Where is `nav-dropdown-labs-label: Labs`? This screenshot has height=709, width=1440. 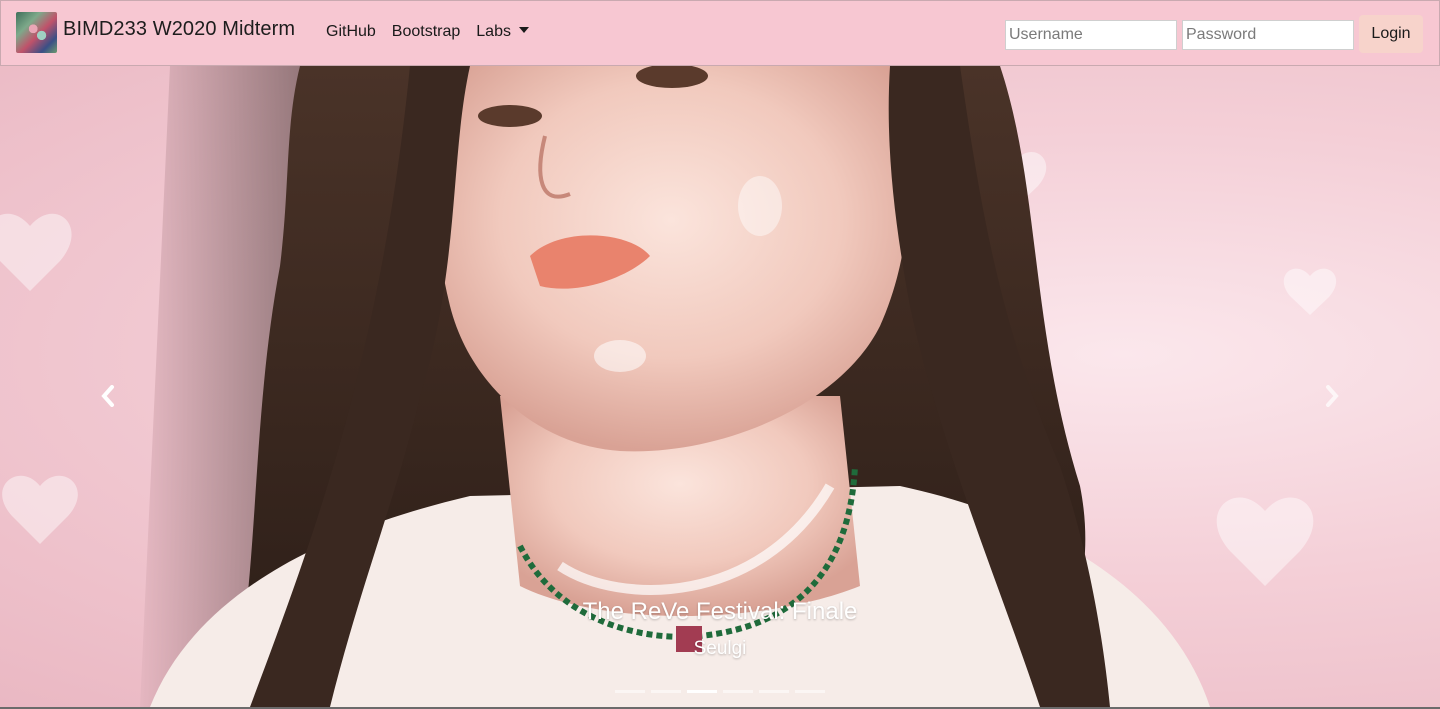 nav-dropdown-labs-label: Labs is located at coordinates (493, 31).